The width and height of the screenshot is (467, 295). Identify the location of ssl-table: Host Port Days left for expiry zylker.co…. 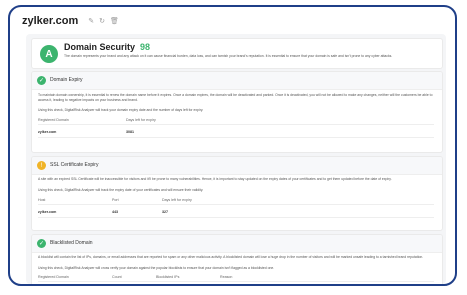
(236, 206).